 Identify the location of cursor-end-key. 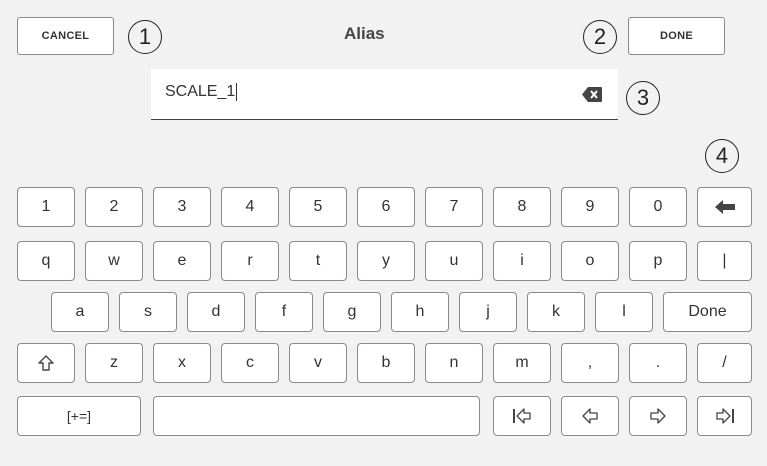
(724, 416).